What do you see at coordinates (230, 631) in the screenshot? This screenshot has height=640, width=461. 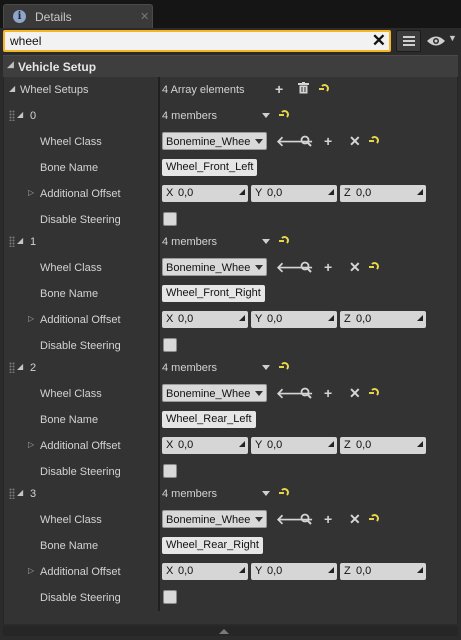 I see `resize-footer` at bounding box center [230, 631].